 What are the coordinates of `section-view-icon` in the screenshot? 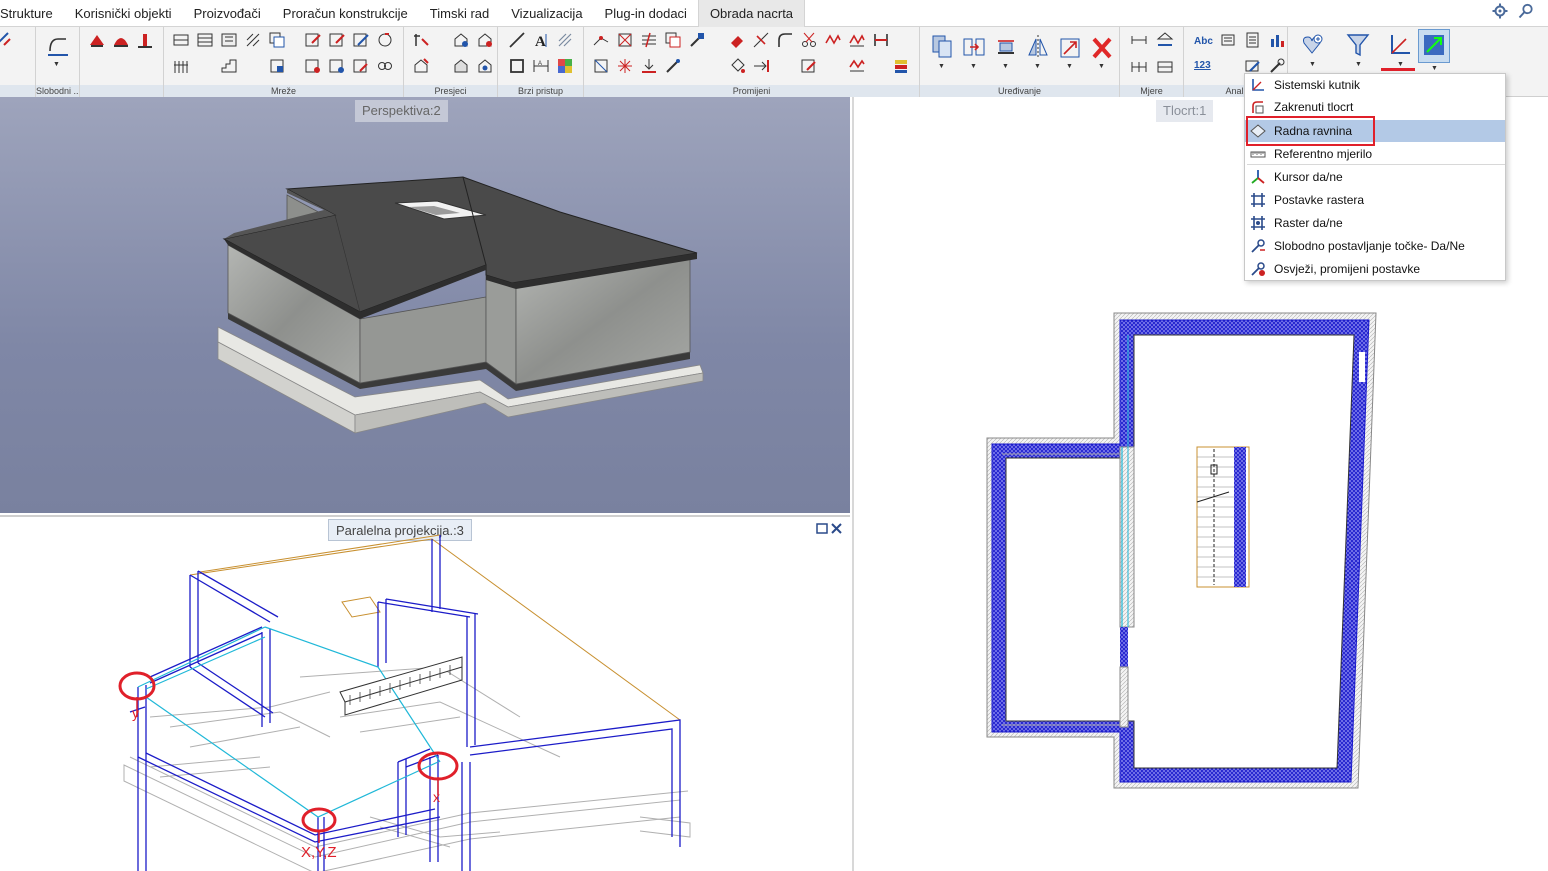 It's located at (461, 66).